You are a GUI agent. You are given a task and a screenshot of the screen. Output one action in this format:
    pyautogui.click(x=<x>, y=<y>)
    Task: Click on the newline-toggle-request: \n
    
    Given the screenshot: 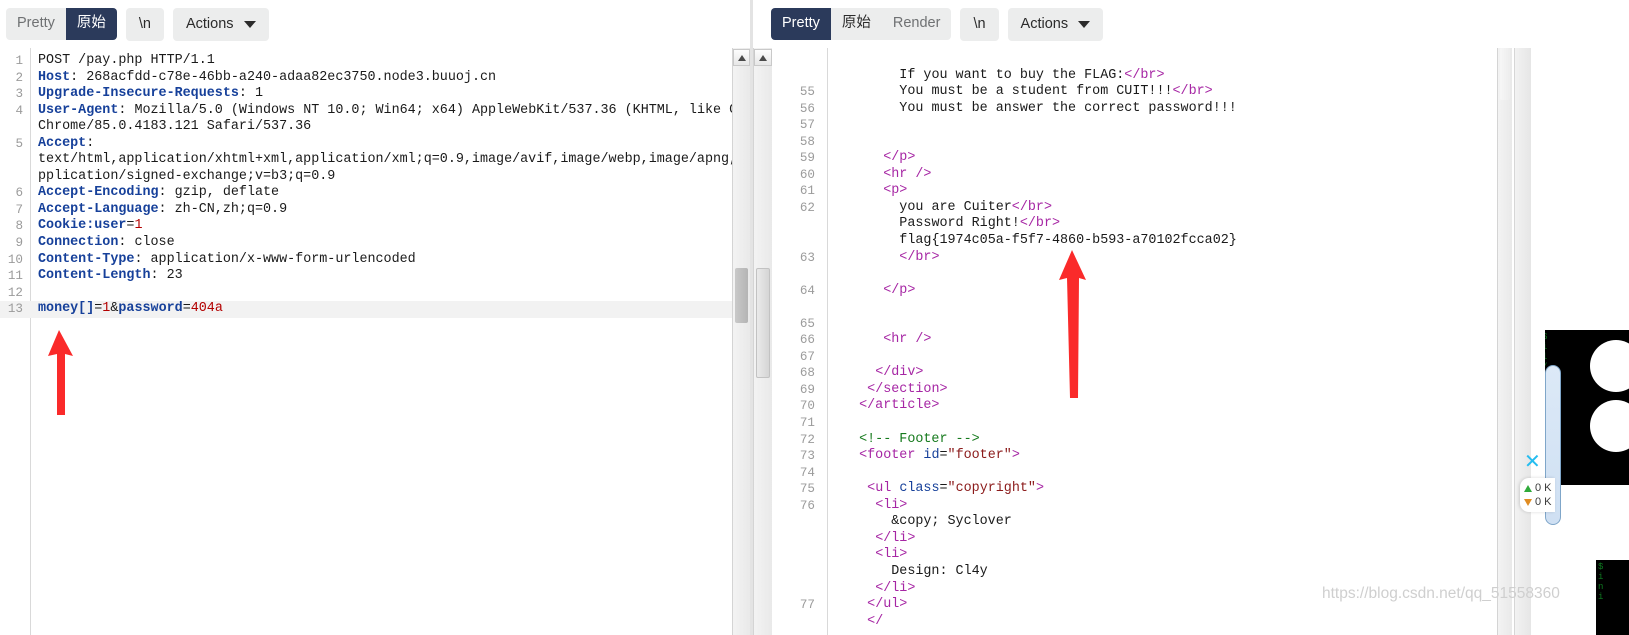 What is the action you would take?
    pyautogui.click(x=144, y=24)
    